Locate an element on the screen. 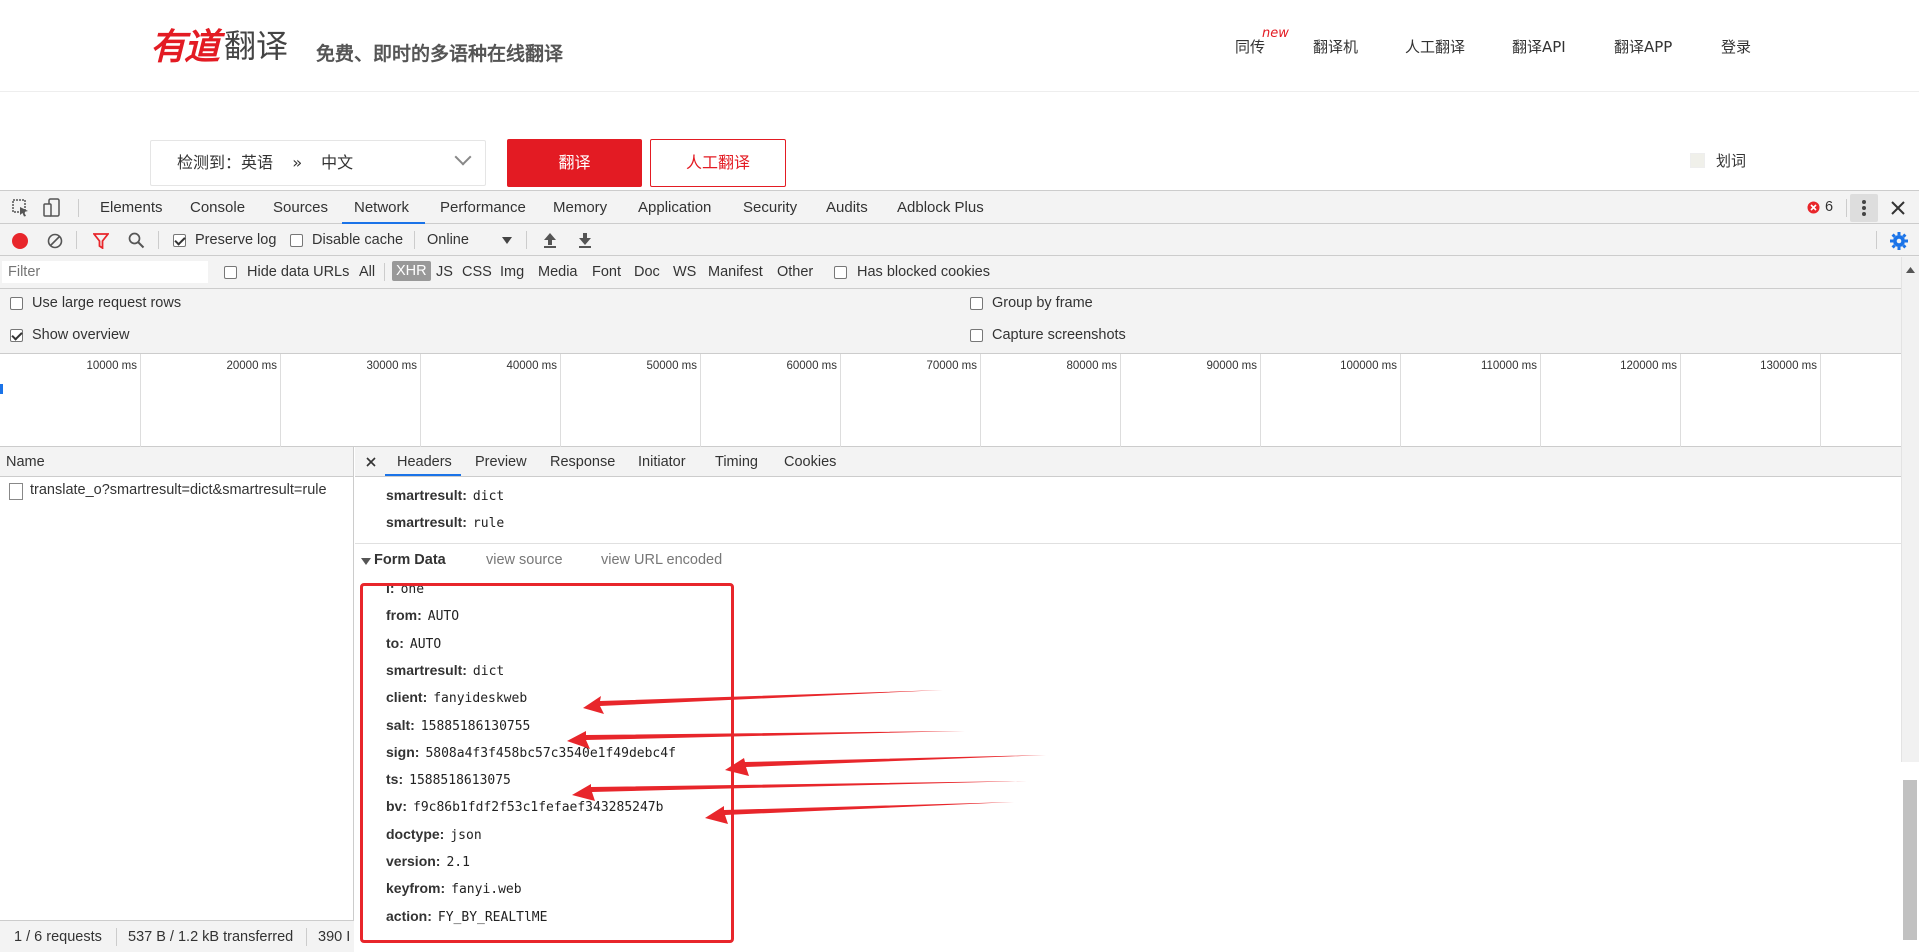  inspect-element-icon is located at coordinates (21, 208).